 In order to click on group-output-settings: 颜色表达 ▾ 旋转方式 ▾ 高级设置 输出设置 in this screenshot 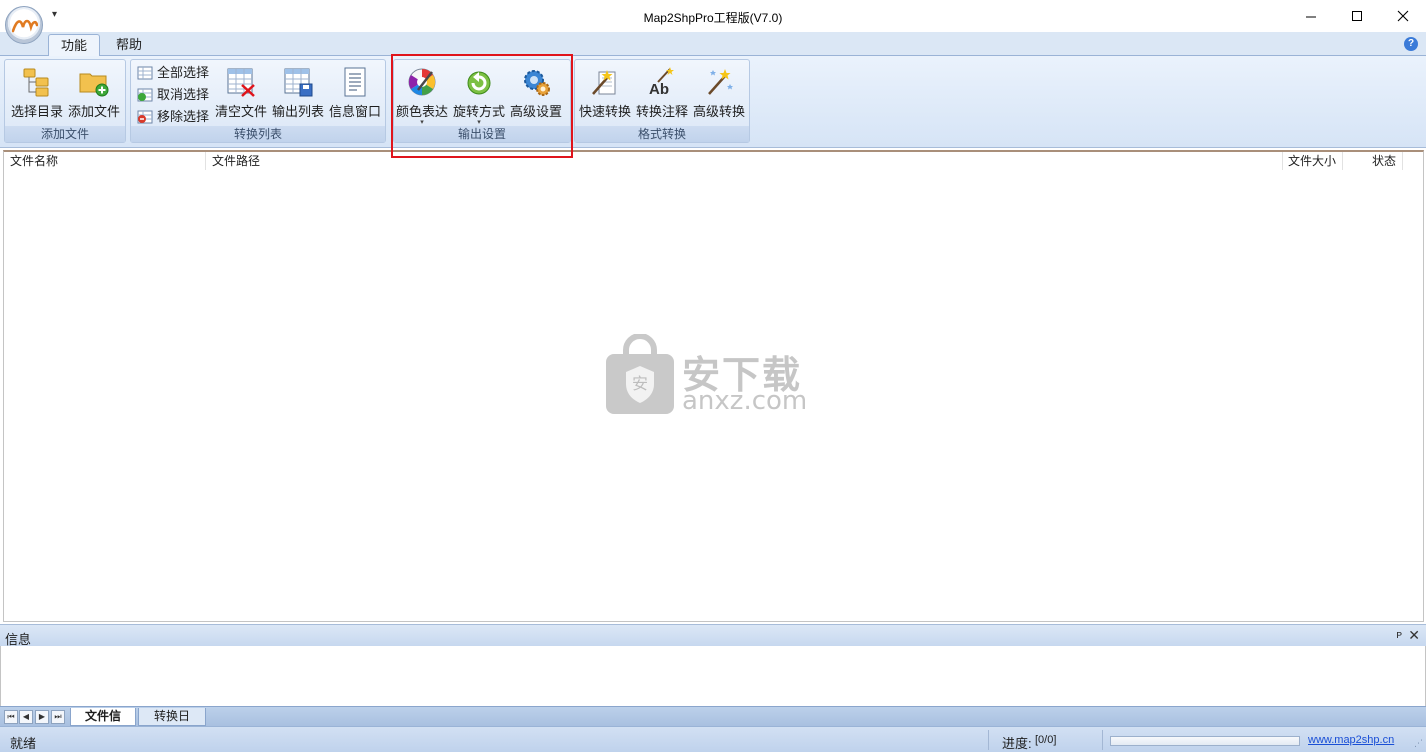, I will do `click(482, 101)`.